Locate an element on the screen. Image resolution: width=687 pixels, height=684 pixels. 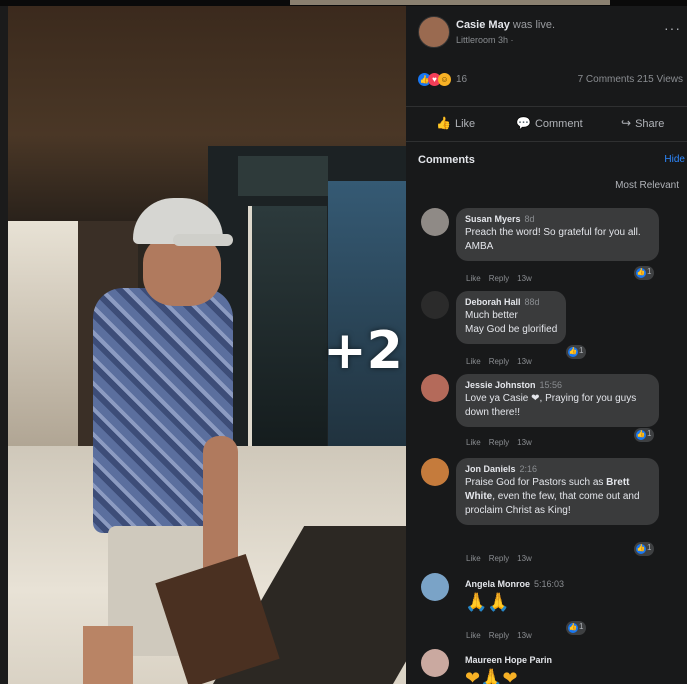
post-actions-bar: 👍 Like 💬 Comment ↪ Share is located at coordinates (546, 124).